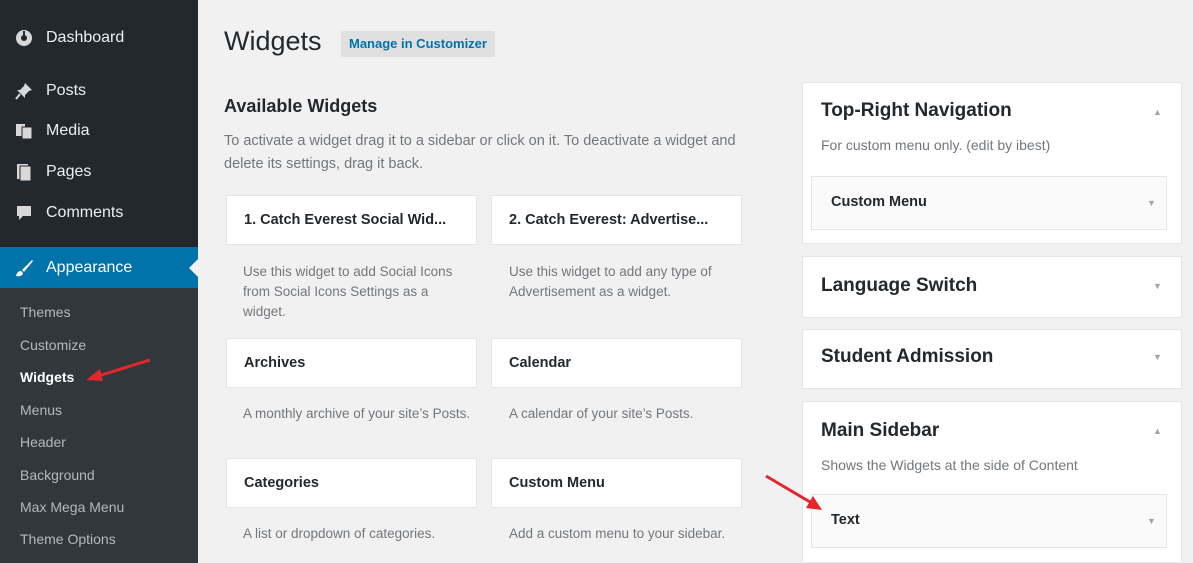 The height and width of the screenshot is (563, 1193). What do you see at coordinates (47, 377) in the screenshot?
I see `submenu-item-widgets: Widgets` at bounding box center [47, 377].